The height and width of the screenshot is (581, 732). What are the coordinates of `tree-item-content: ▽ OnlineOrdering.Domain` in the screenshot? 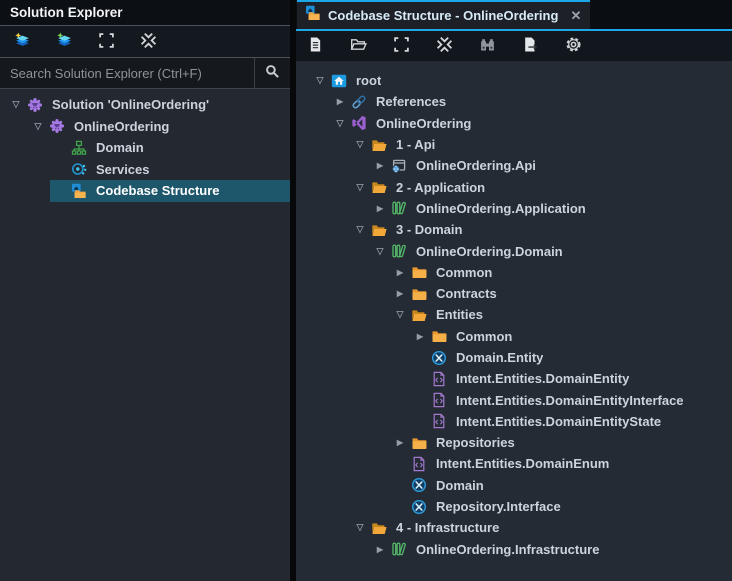 It's located at (551, 250).